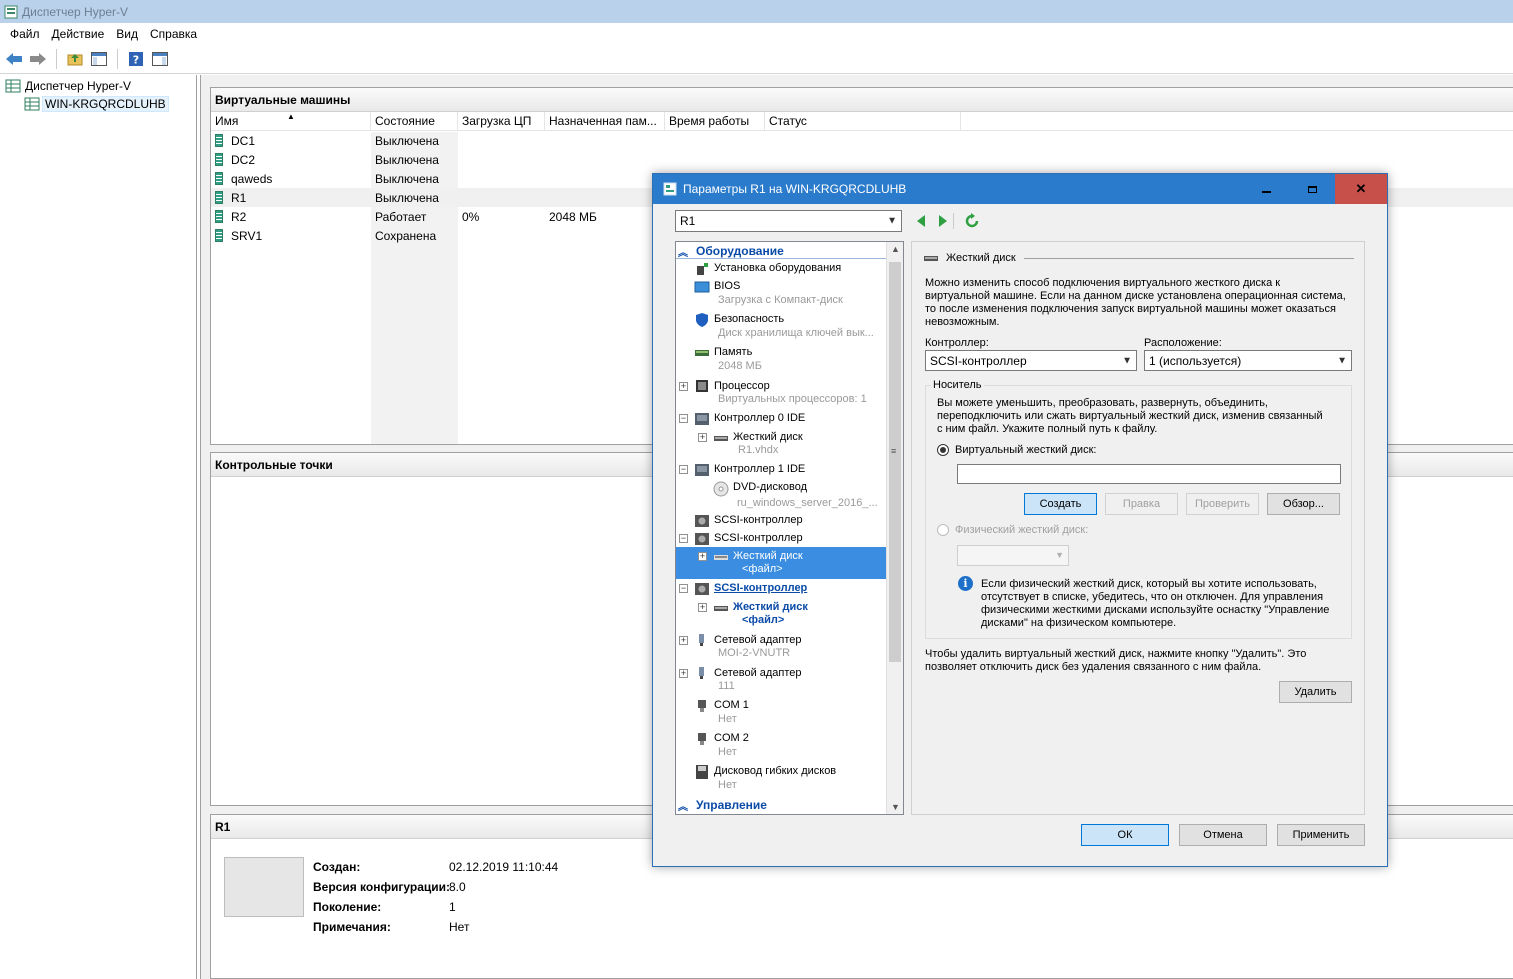  What do you see at coordinates (501, 121) in the screenshot?
I see `column-header-cpu: Загрузка ЦП` at bounding box center [501, 121].